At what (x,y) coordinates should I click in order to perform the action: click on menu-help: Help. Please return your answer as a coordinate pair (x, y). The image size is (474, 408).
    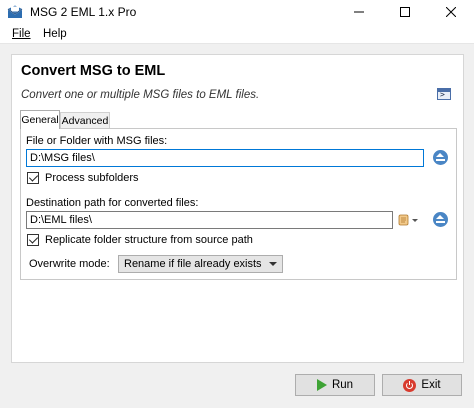
    Looking at the image, I should click on (55, 34).